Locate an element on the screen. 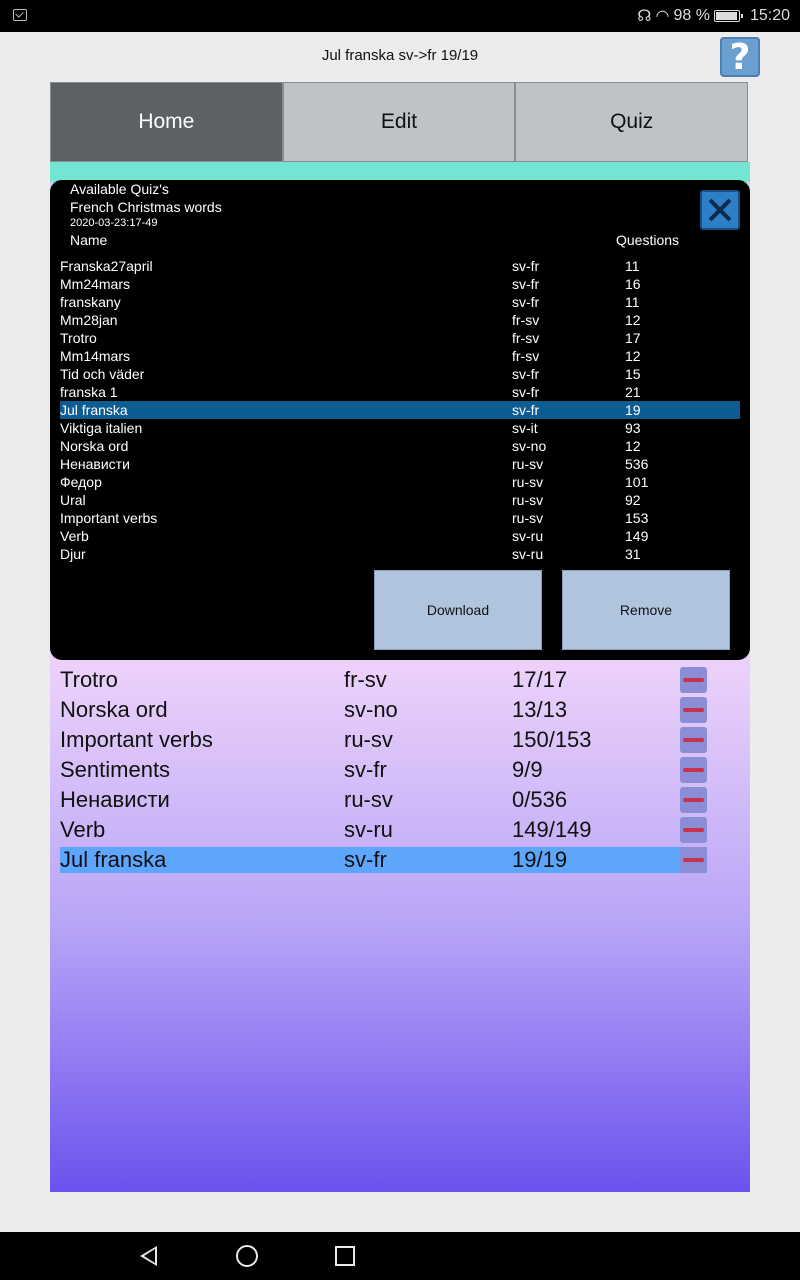 Image resolution: width=800 pixels, height=1280 pixels. quiz-list-item: Verb sv-ru 149/149 is located at coordinates (383, 830).